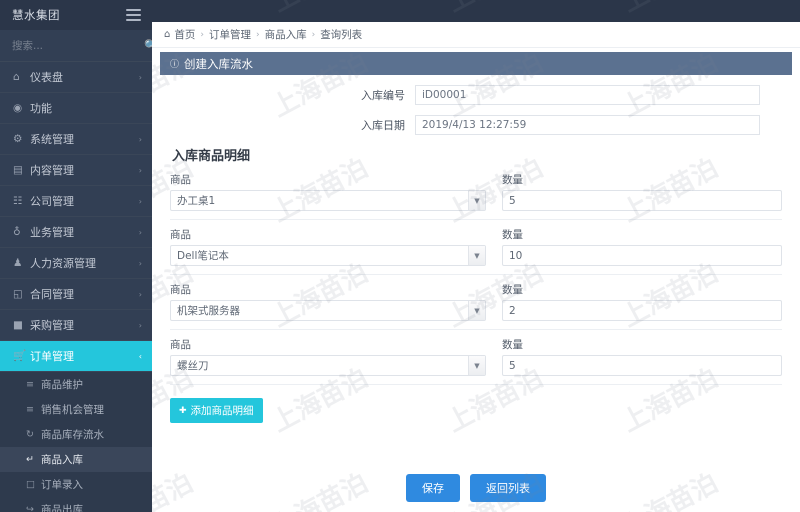 This screenshot has height=512, width=800. I want to click on form-row-inbound-date: 入库日期, so click(476, 125).